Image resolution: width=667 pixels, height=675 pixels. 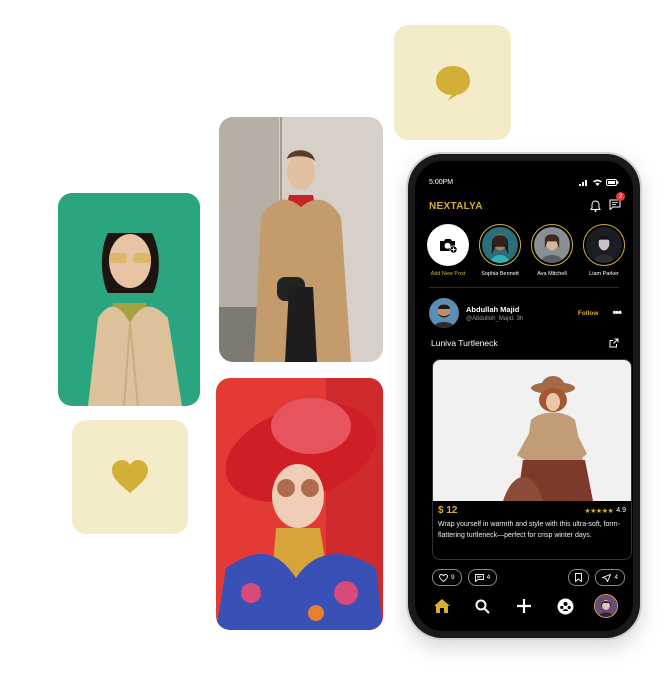 What do you see at coordinates (301, 239) in the screenshot?
I see `photo-man-coat` at bounding box center [301, 239].